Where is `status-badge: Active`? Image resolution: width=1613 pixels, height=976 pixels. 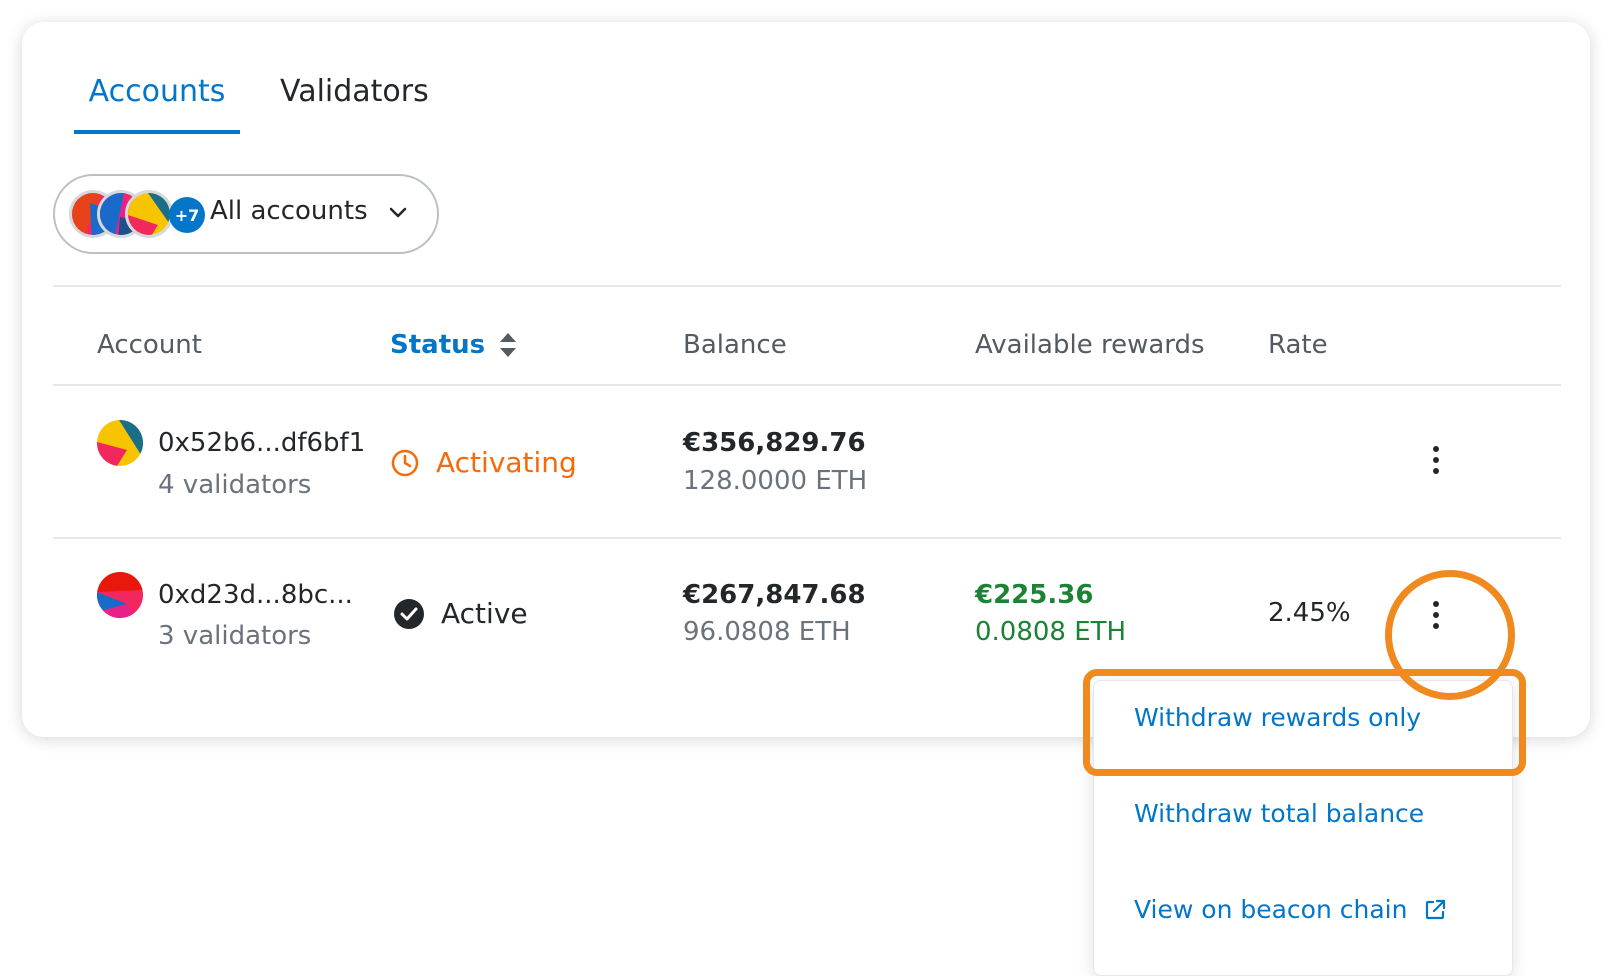
status-badge: Active is located at coordinates (460, 613).